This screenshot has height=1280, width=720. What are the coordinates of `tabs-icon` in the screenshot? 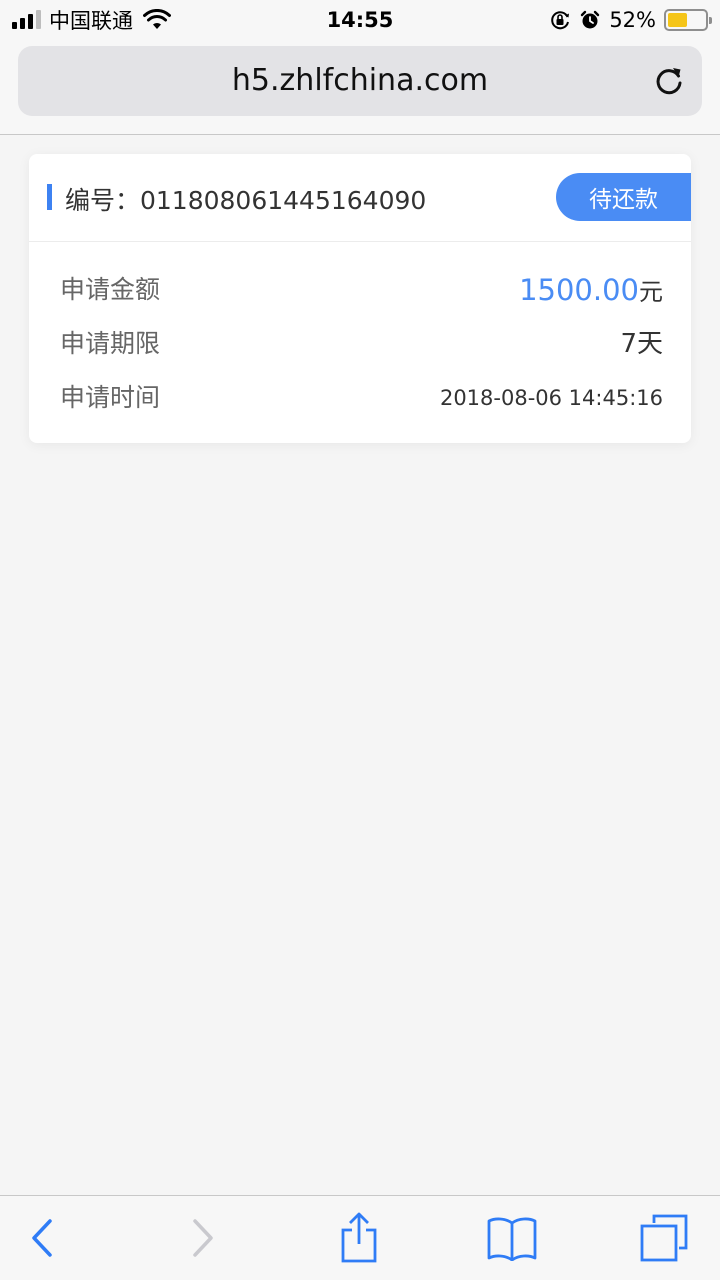 It's located at (664, 1238).